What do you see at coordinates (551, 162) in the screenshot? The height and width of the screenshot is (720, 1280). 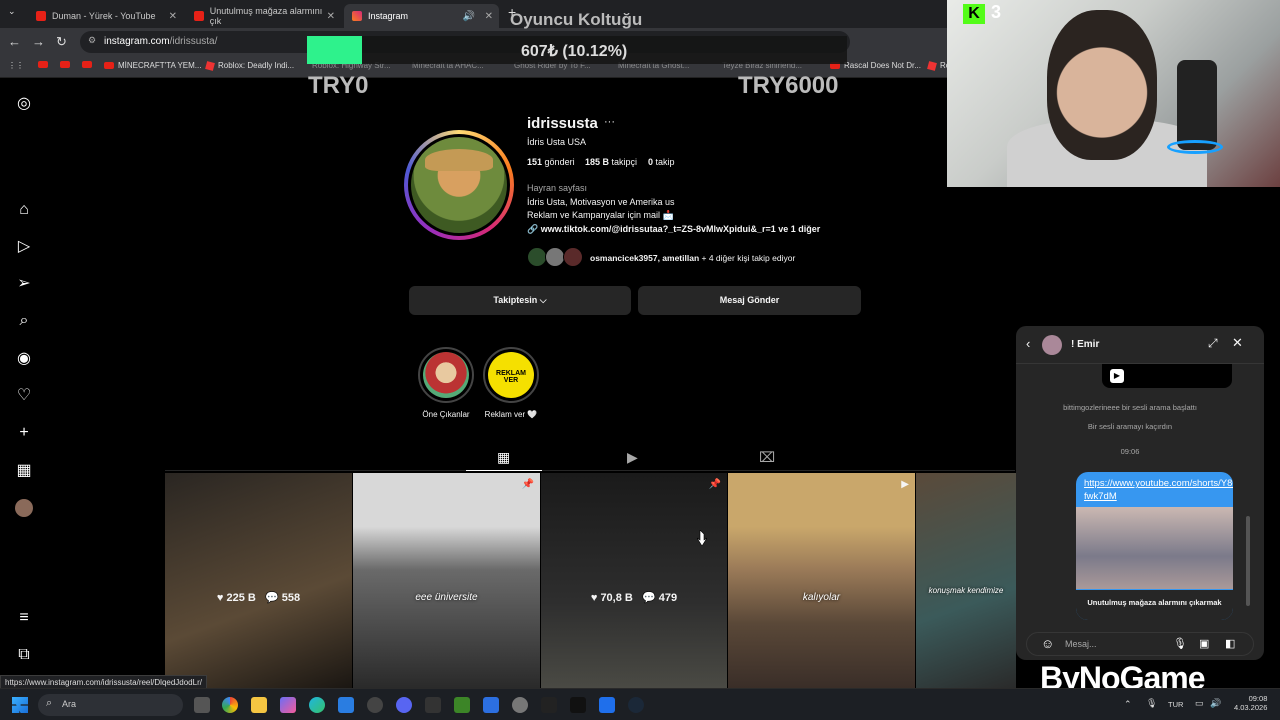 I see `stat-posts: 151 gönderi` at bounding box center [551, 162].